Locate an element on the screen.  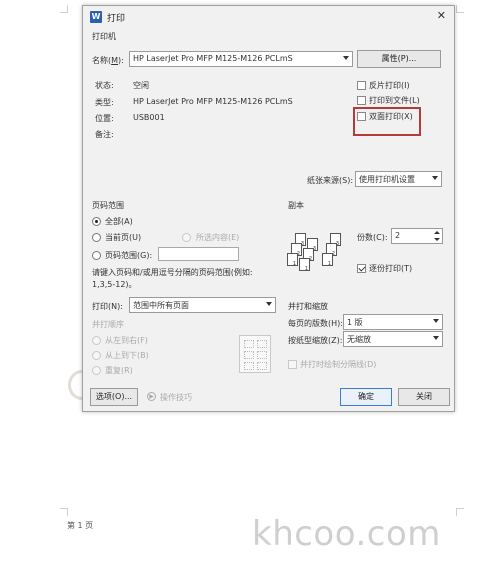
print-to-file-label: 打印到文件(L) is located at coordinates (394, 100).